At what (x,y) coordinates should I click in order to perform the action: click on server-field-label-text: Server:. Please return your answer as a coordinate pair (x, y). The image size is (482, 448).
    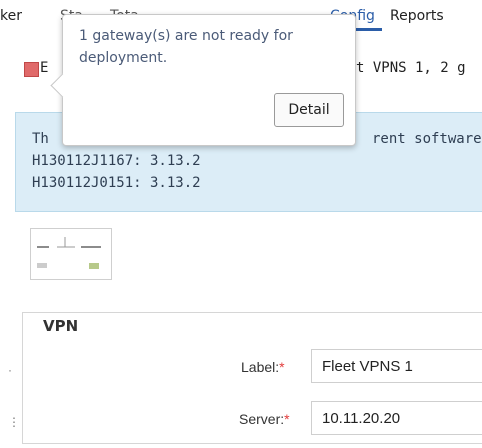
    Looking at the image, I should click on (262, 419).